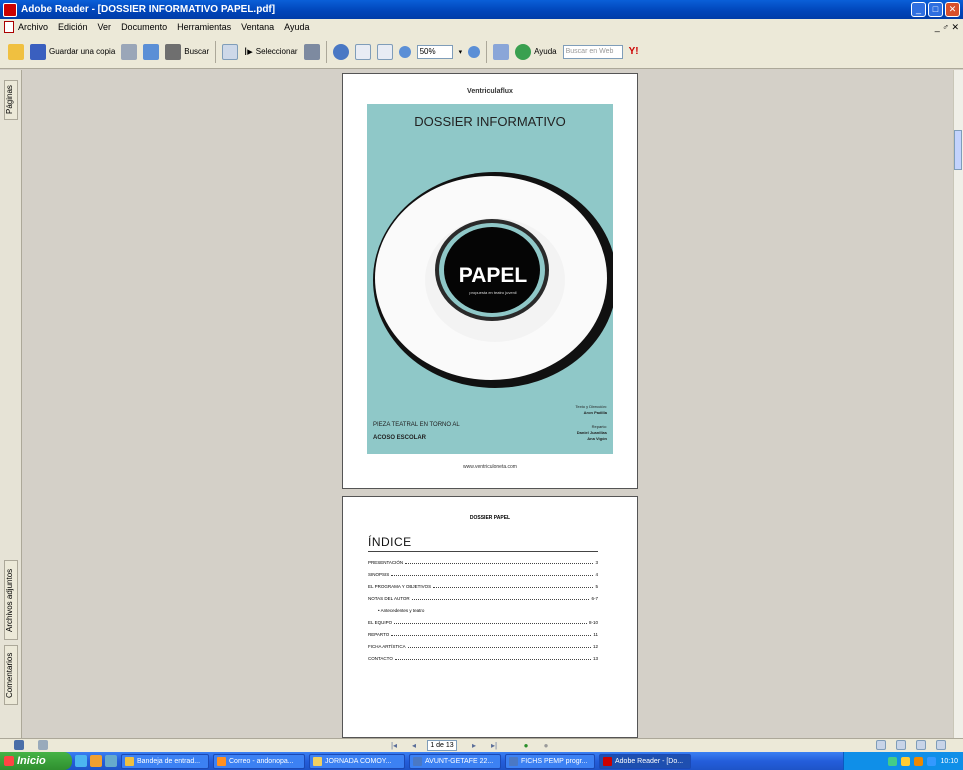 The height and width of the screenshot is (770, 963). Describe the element at coordinates (311, 51) in the screenshot. I see `snapshot-icon` at that location.